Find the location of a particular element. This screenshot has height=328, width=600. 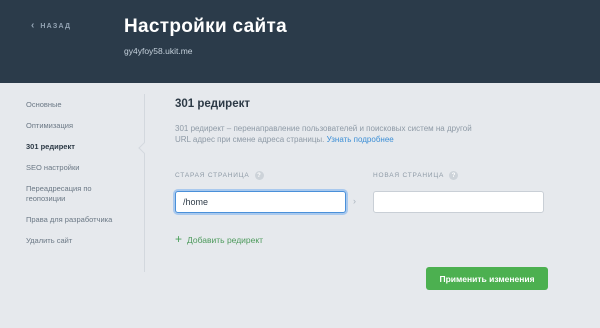

new-page-label: НОВАЯ СТРАНИЦА ? is located at coordinates (416, 175).